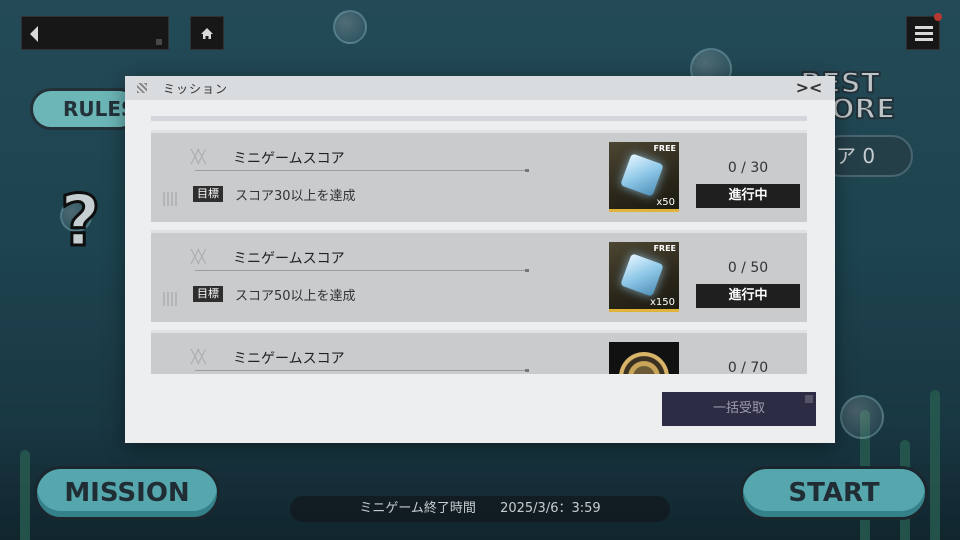  I want to click on mission-progress: 0 / 50, so click(748, 268).